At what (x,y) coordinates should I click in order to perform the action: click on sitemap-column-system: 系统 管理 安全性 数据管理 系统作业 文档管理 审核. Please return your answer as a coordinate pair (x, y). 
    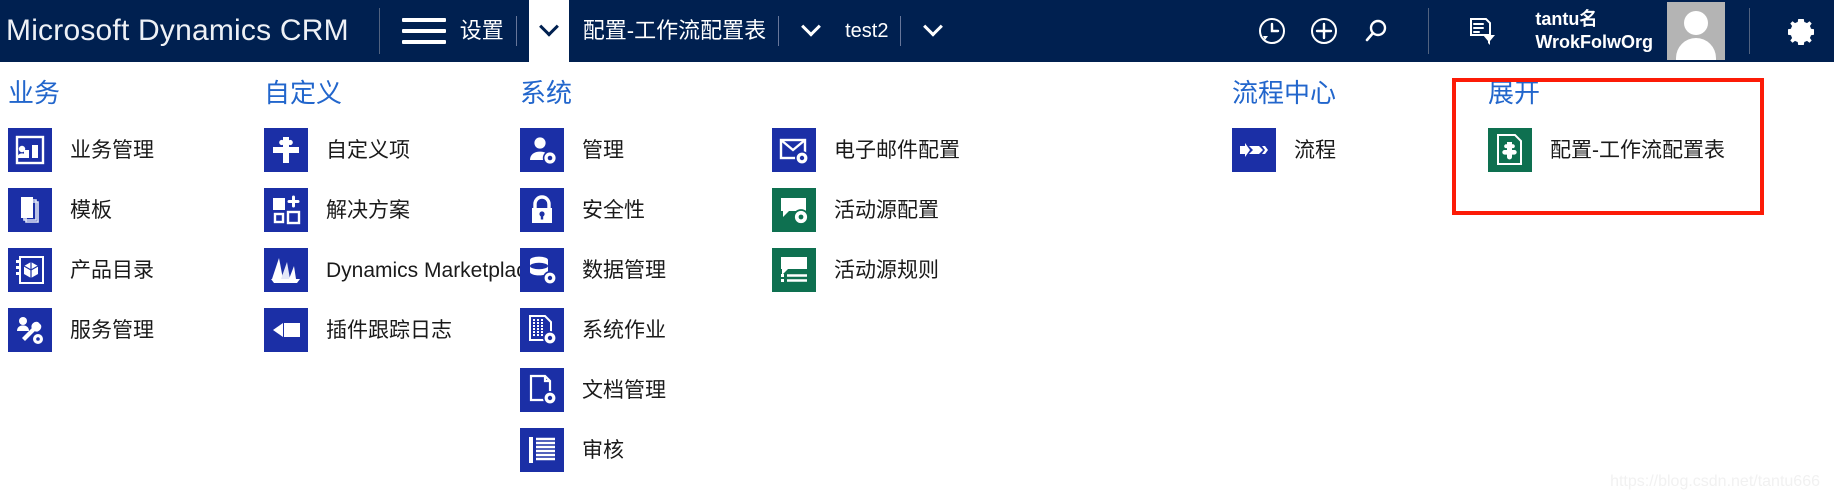
    Looking at the image, I should click on (593, 282).